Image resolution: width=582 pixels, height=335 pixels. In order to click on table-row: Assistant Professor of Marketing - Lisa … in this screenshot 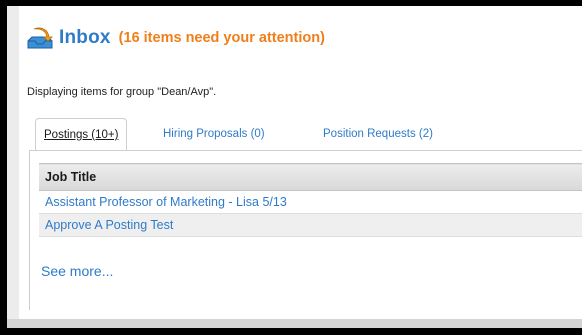, I will do `click(310, 202)`.